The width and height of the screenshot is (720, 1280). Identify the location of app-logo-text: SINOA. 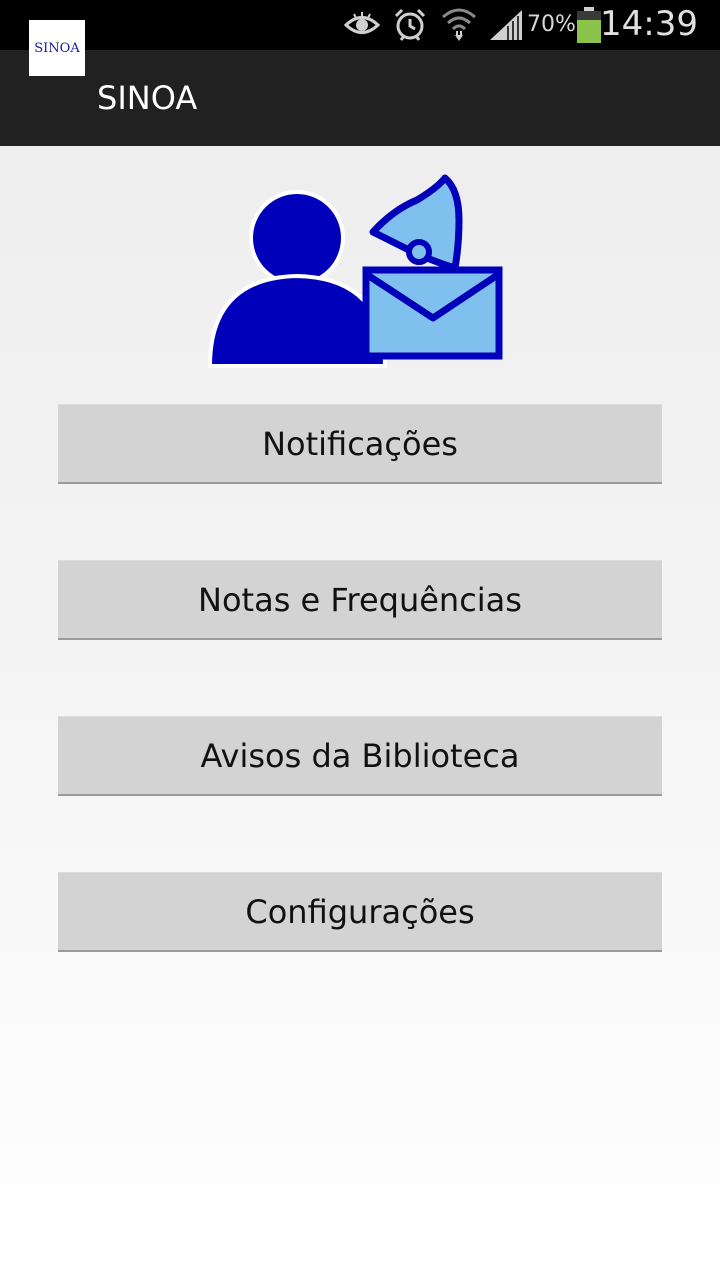
(57, 48).